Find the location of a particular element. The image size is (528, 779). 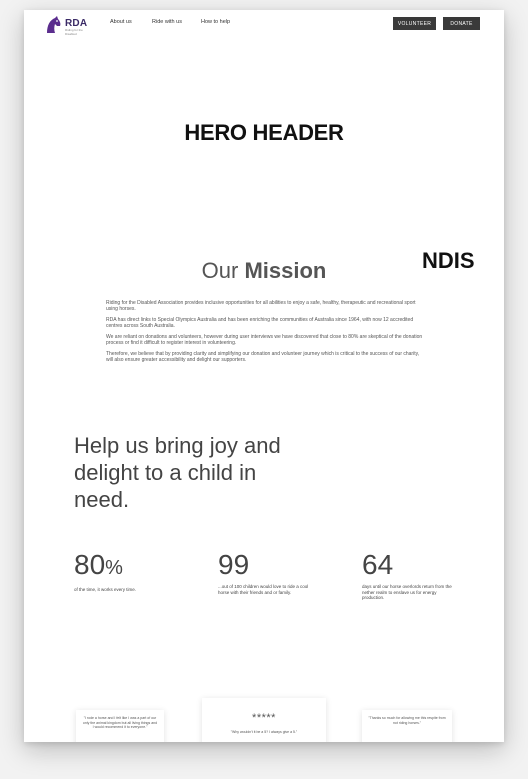

stat-number-value: 80 is located at coordinates (90, 564).